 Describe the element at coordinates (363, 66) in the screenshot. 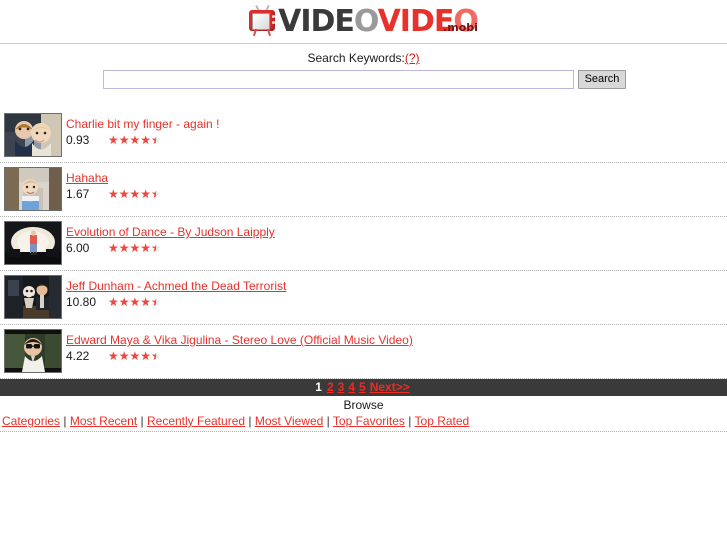

I see `search-section: Search Keywords:(?) Search` at that location.